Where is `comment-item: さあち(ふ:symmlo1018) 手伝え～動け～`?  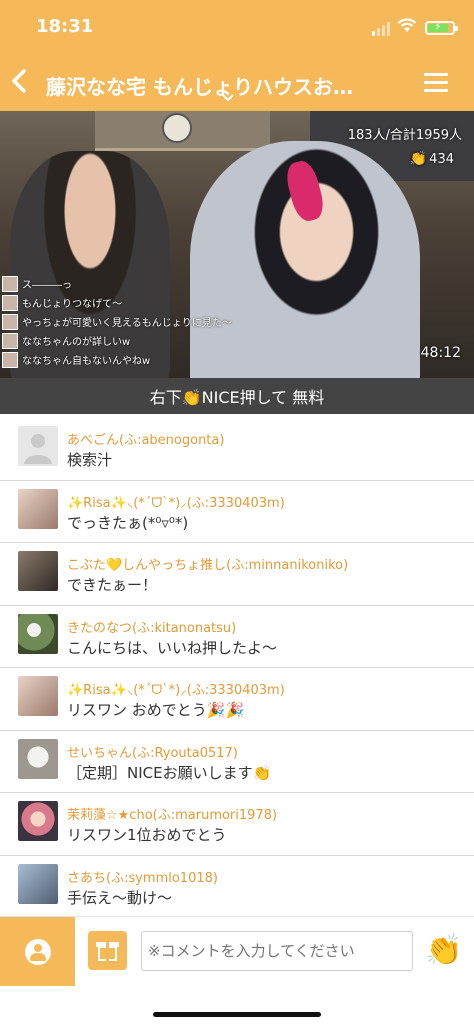
comment-item: さあち(ふ:symmlo1018) 手伝え～動け～ is located at coordinates (237, 887).